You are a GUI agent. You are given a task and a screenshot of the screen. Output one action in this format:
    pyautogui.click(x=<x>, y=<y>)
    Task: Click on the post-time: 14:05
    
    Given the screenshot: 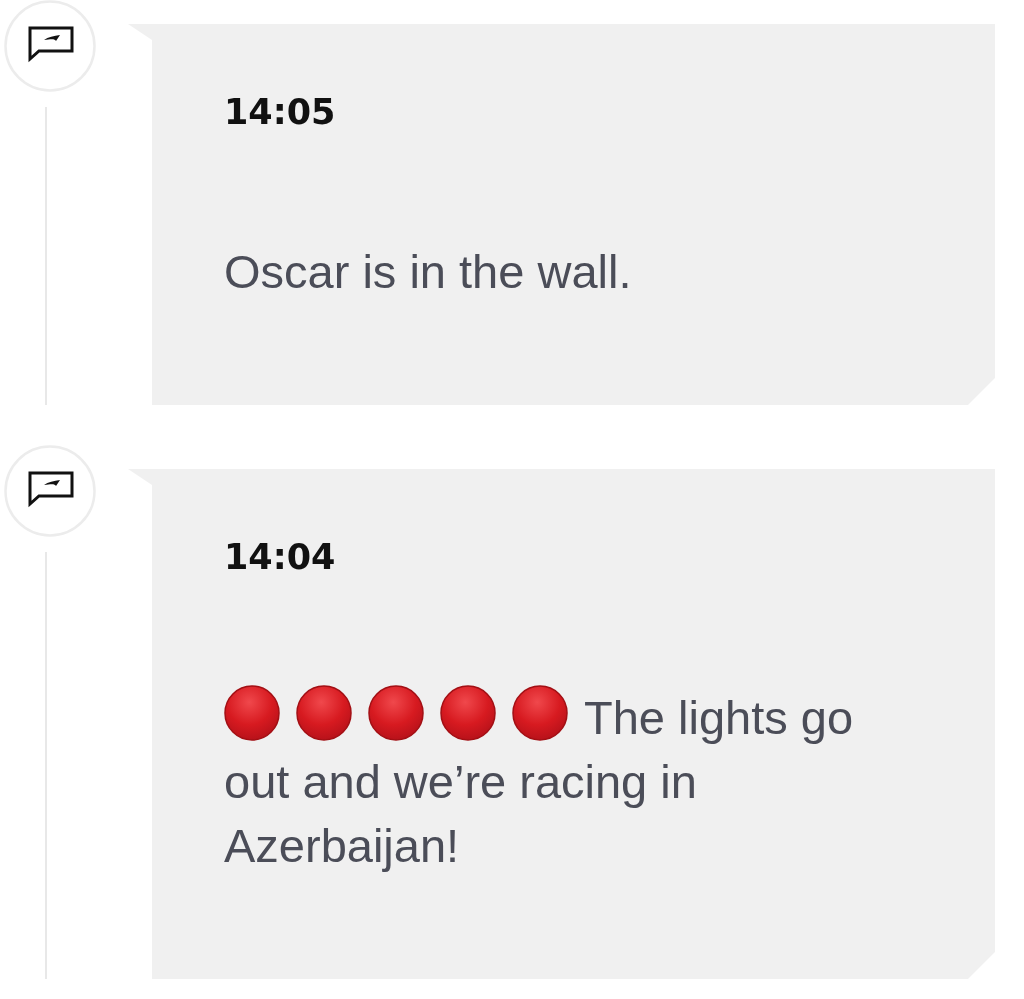 What is the action you would take?
    pyautogui.click(x=280, y=112)
    